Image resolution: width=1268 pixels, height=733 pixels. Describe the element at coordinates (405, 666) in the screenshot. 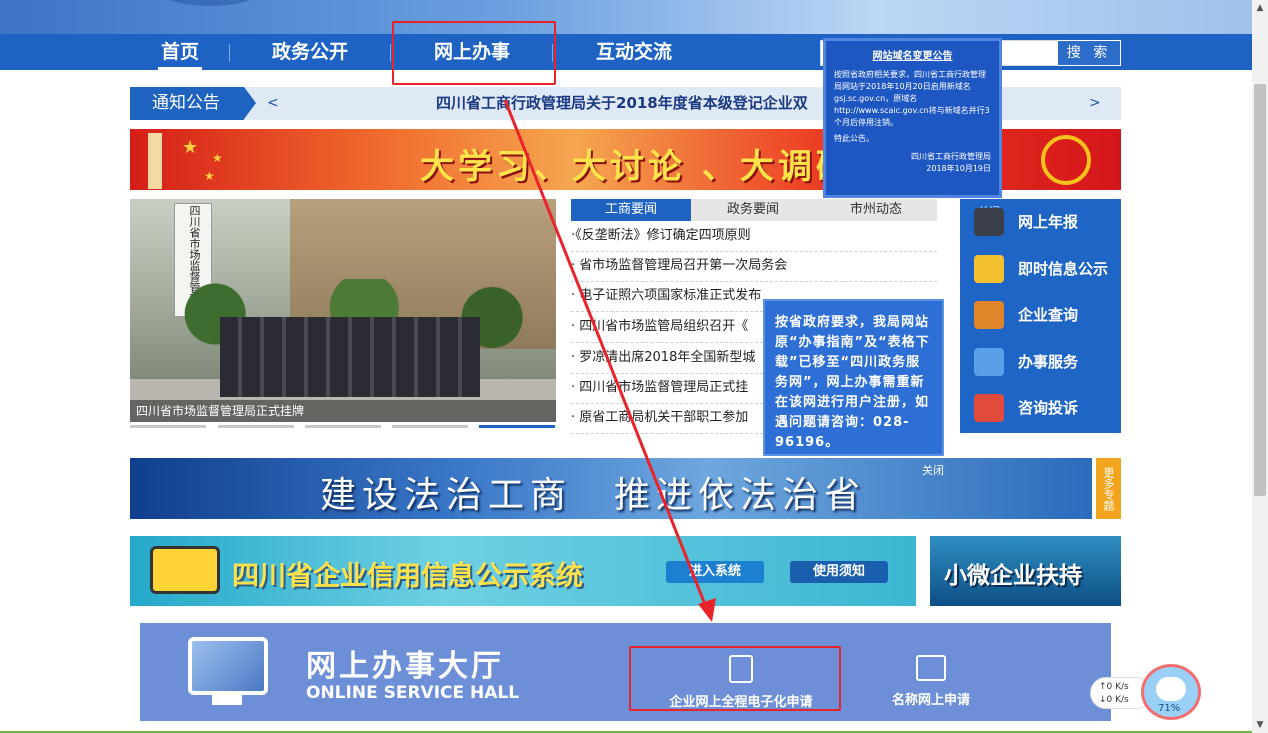

I see `hall-title-cn: 网上办事大厅` at that location.